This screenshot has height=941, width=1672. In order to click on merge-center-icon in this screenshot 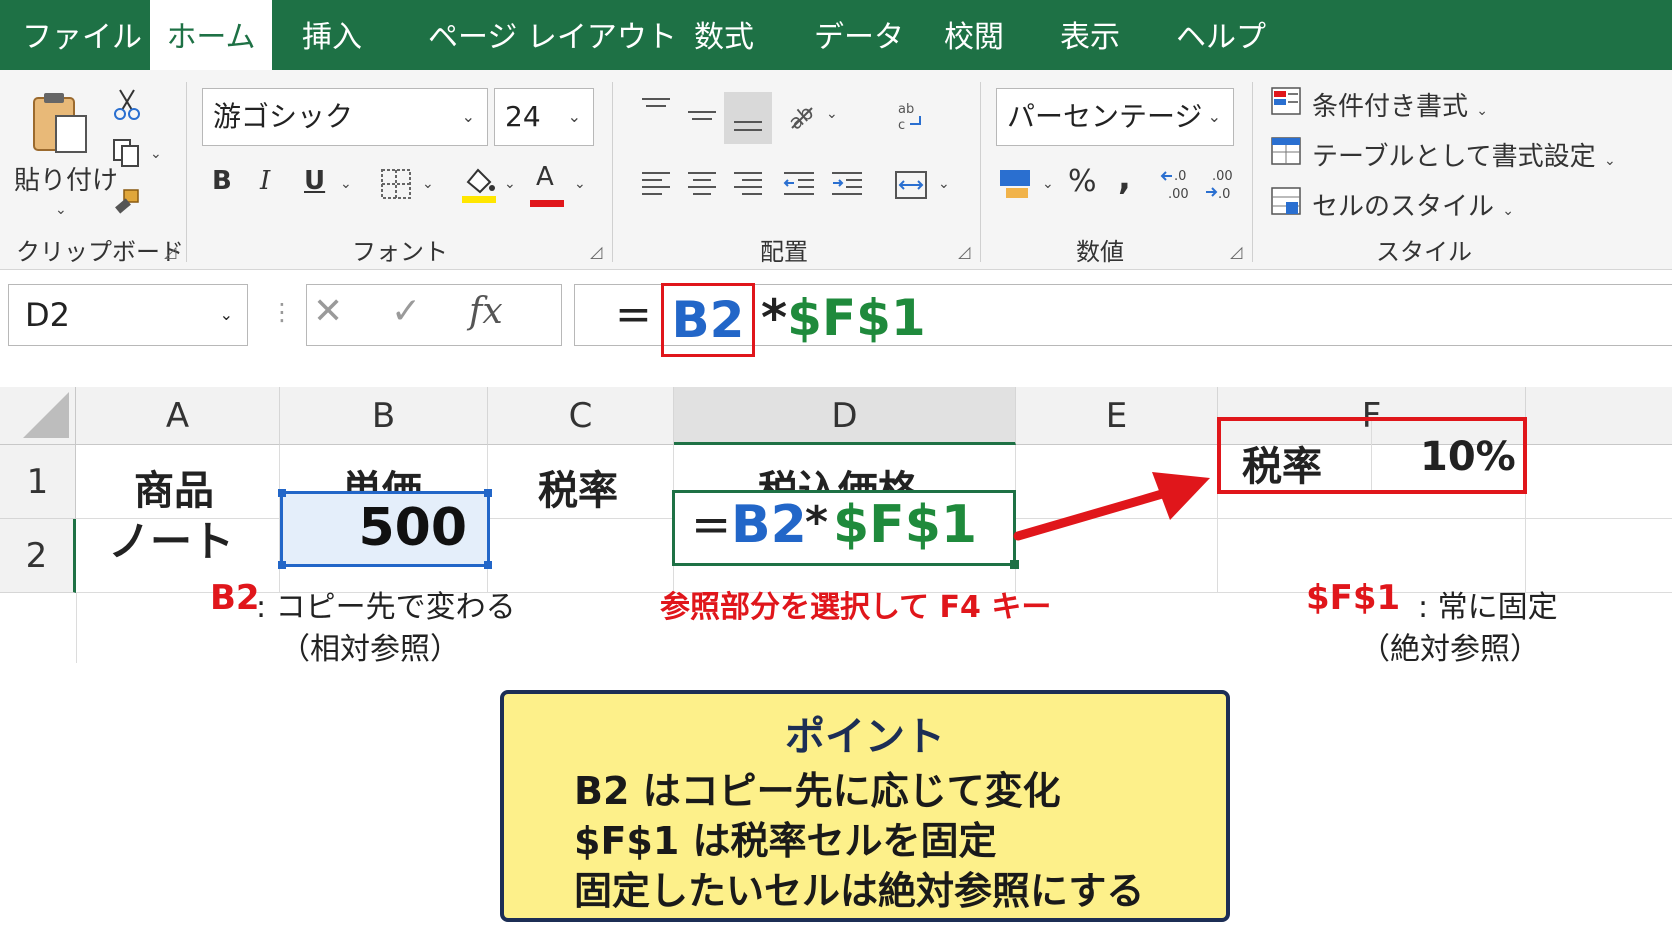, I will do `click(911, 187)`.